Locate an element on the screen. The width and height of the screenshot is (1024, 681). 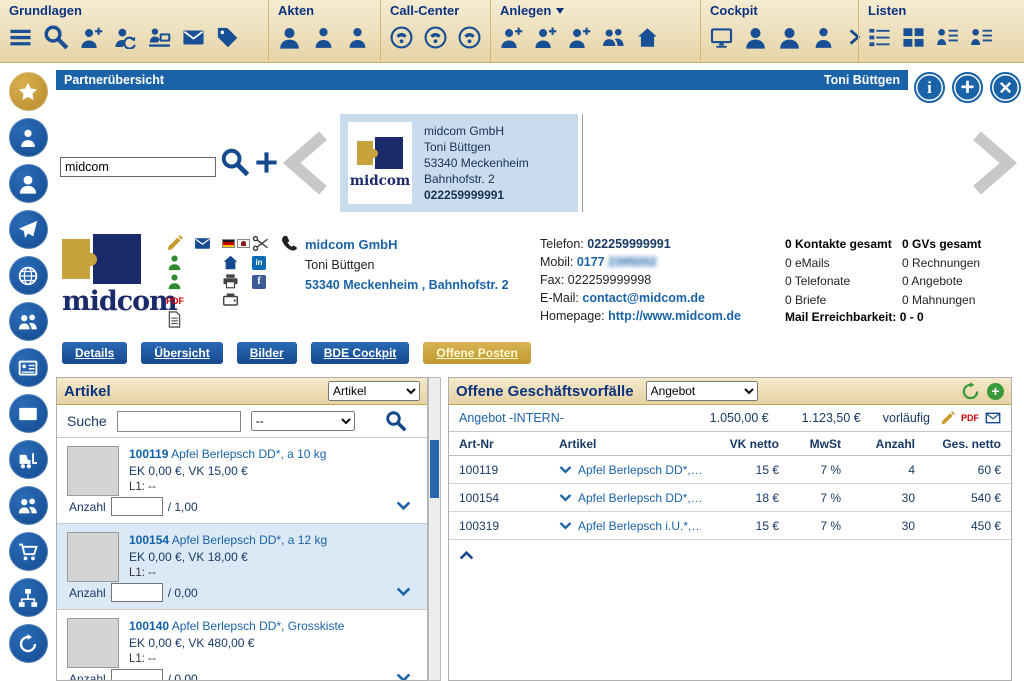
tab-bersicht: Übersicht is located at coordinates (182, 353).